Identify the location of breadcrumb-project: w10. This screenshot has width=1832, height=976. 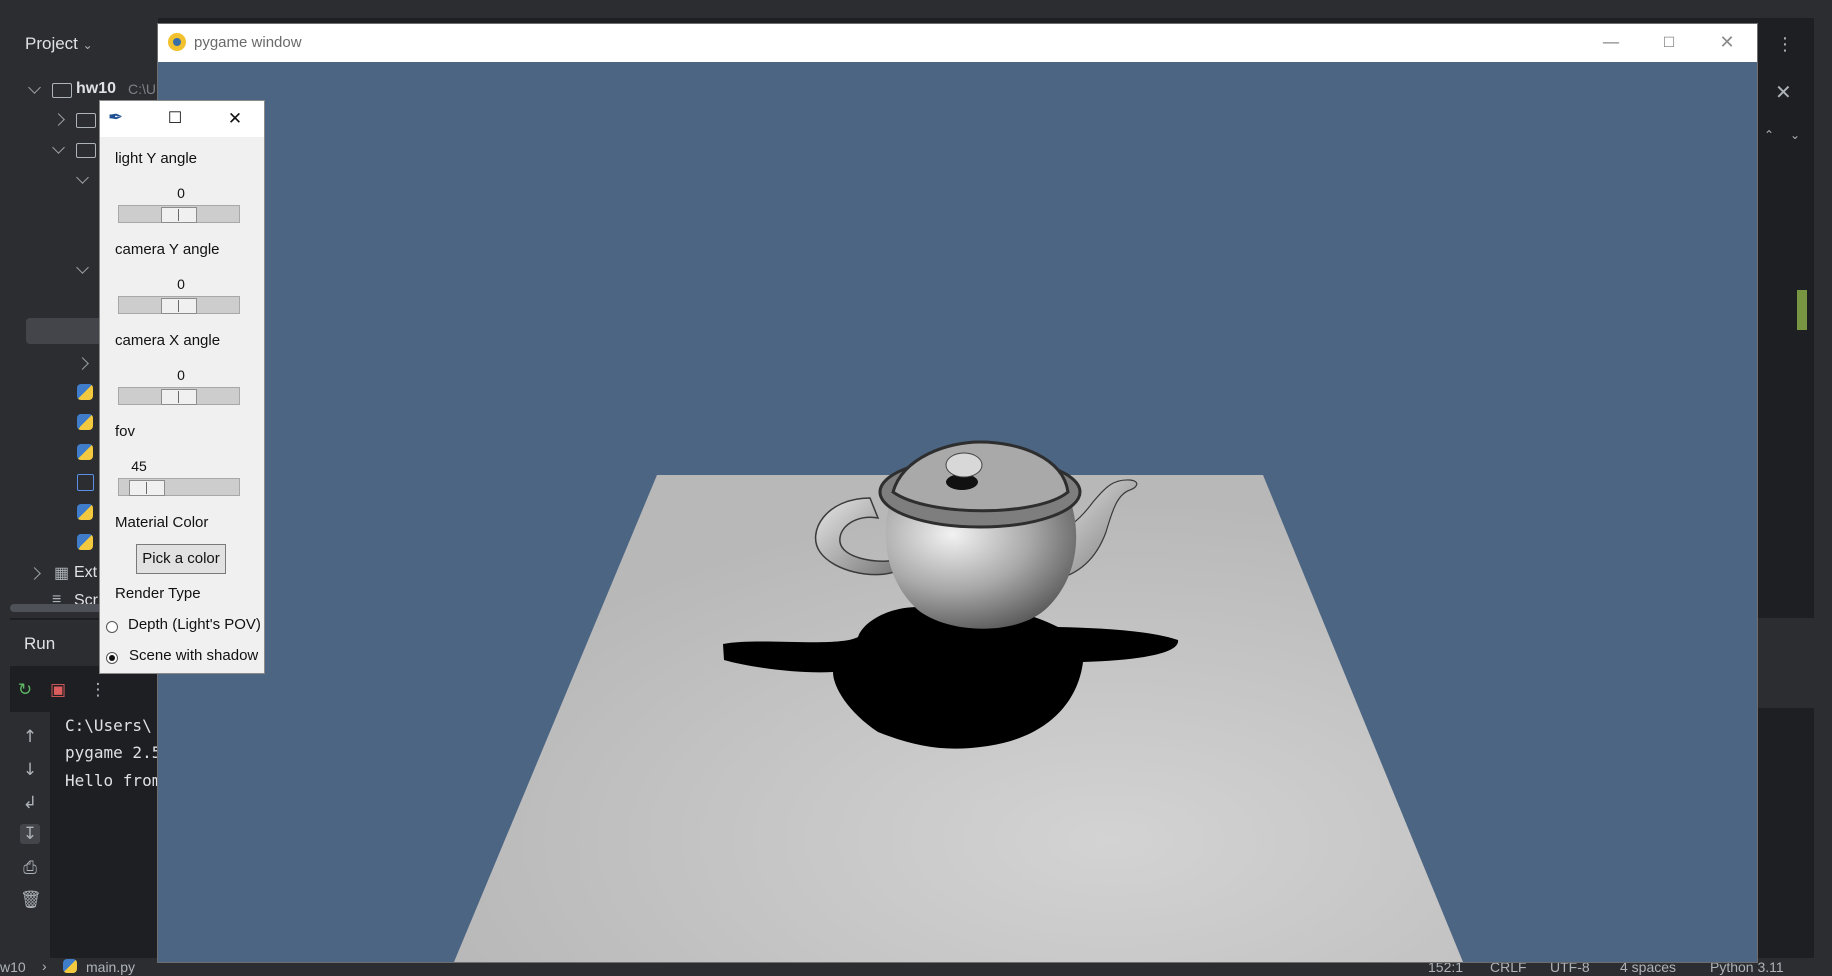
(13, 967).